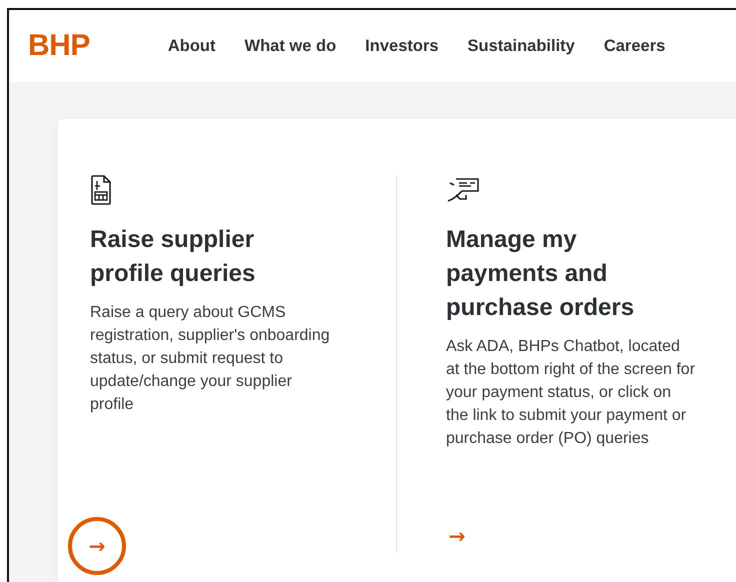  I want to click on card-description: Ask ADA, BHPs Chatbot, located at the bottom right of the screen for your payment status, or click on the link to submit your payment or purchase order (PO) queries, so click(571, 393).